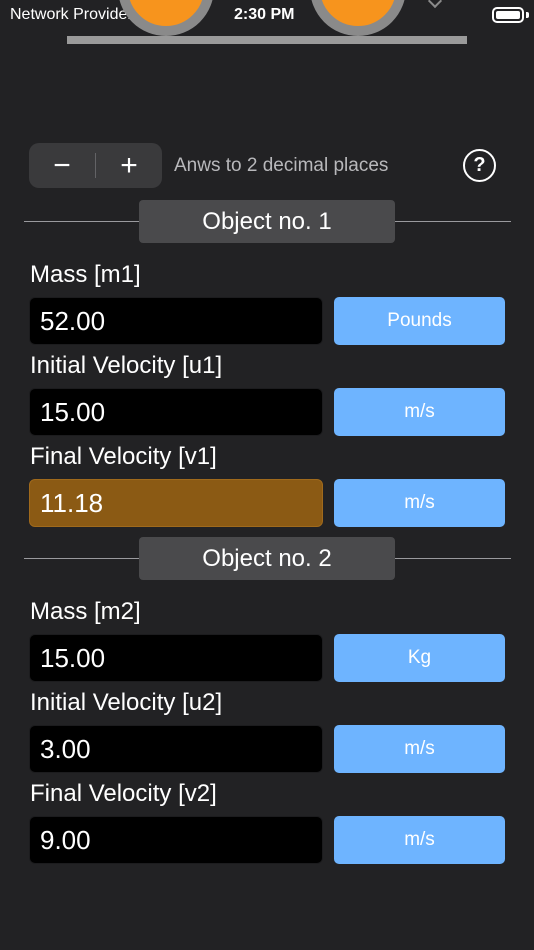  What do you see at coordinates (419, 412) in the screenshot?
I see `initial-velocity-1-unit-button: m/s` at bounding box center [419, 412].